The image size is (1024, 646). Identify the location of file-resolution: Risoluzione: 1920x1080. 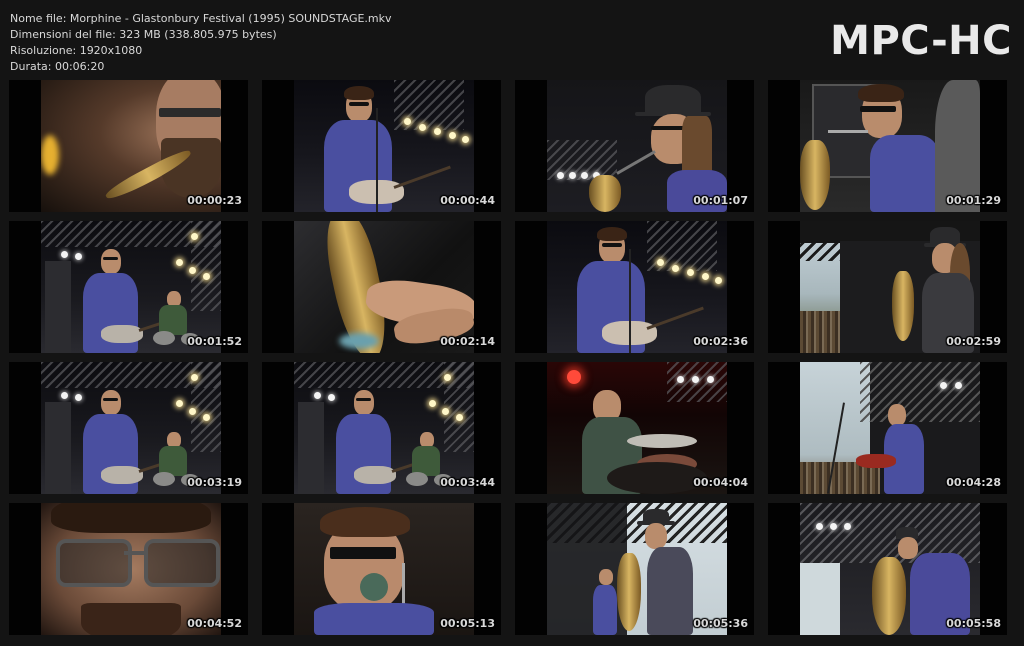
(76, 50).